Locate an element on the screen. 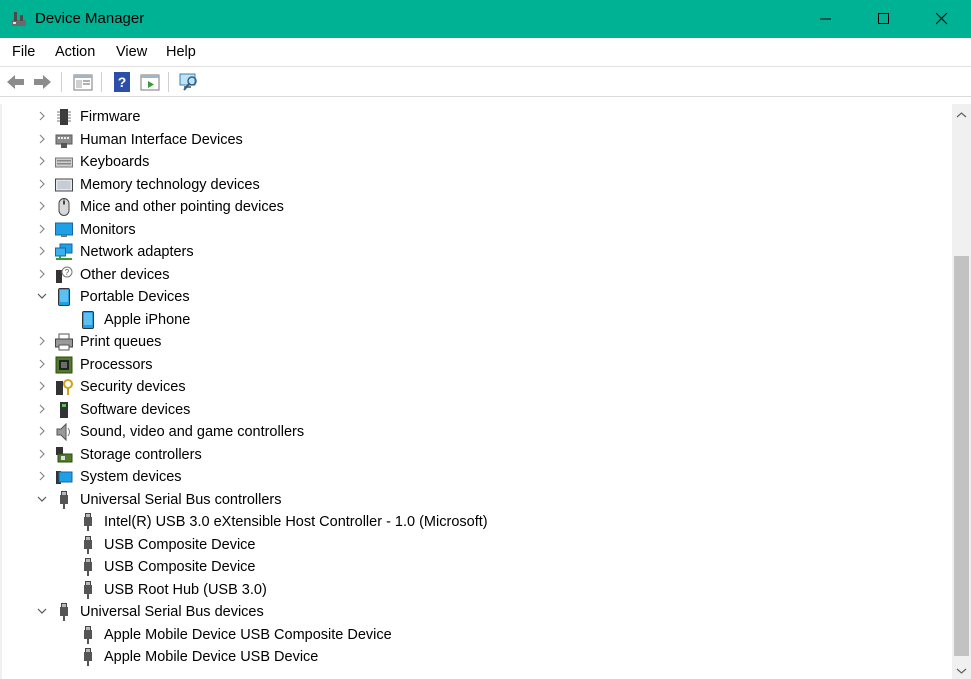 The image size is (971, 679). tree-node-apple-mobile-usb-composite: Apple Mobile Device USB Composite Device is located at coordinates (472, 635).